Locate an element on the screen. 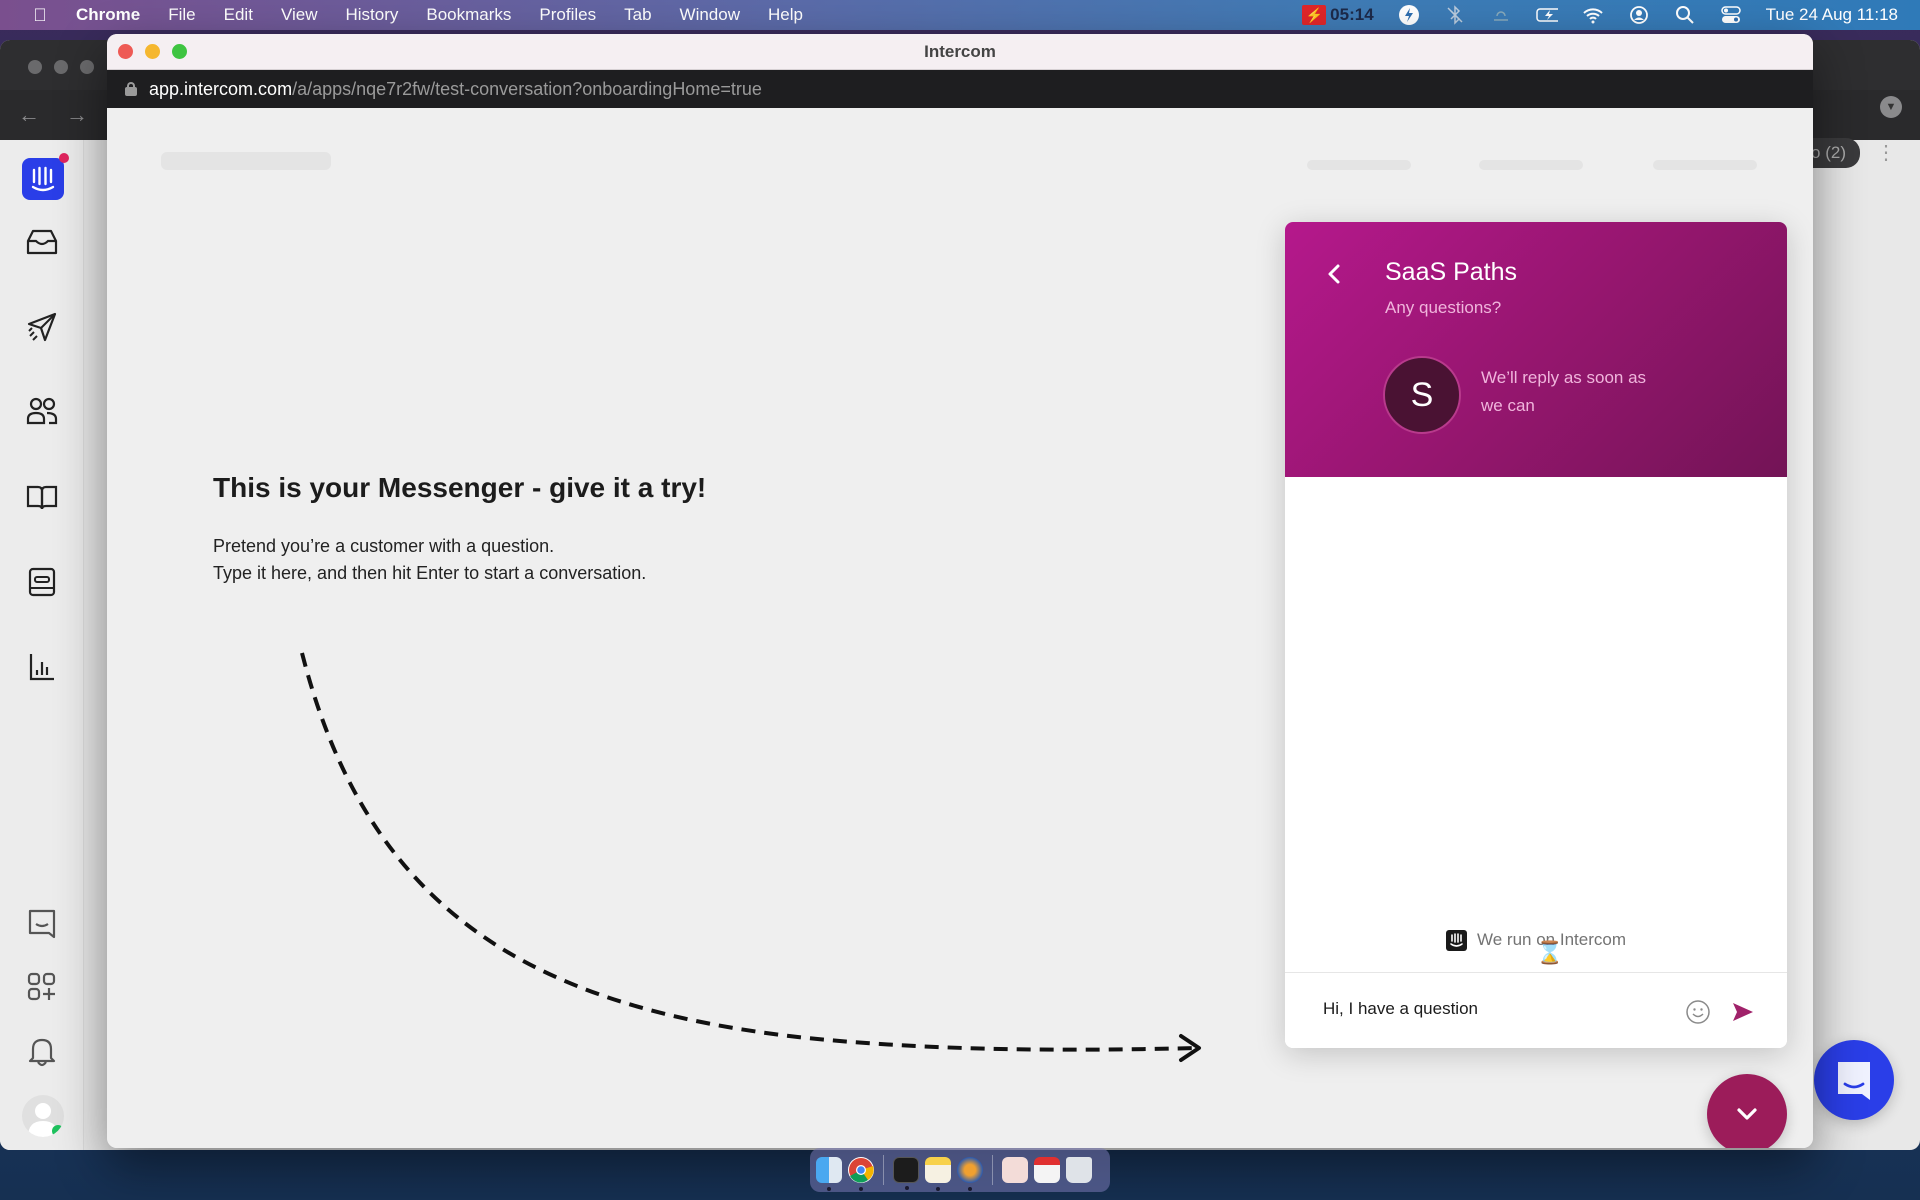 Image resolution: width=1920 pixels, height=1200 pixels. recording-icon: ⚡ is located at coordinates (1314, 15).